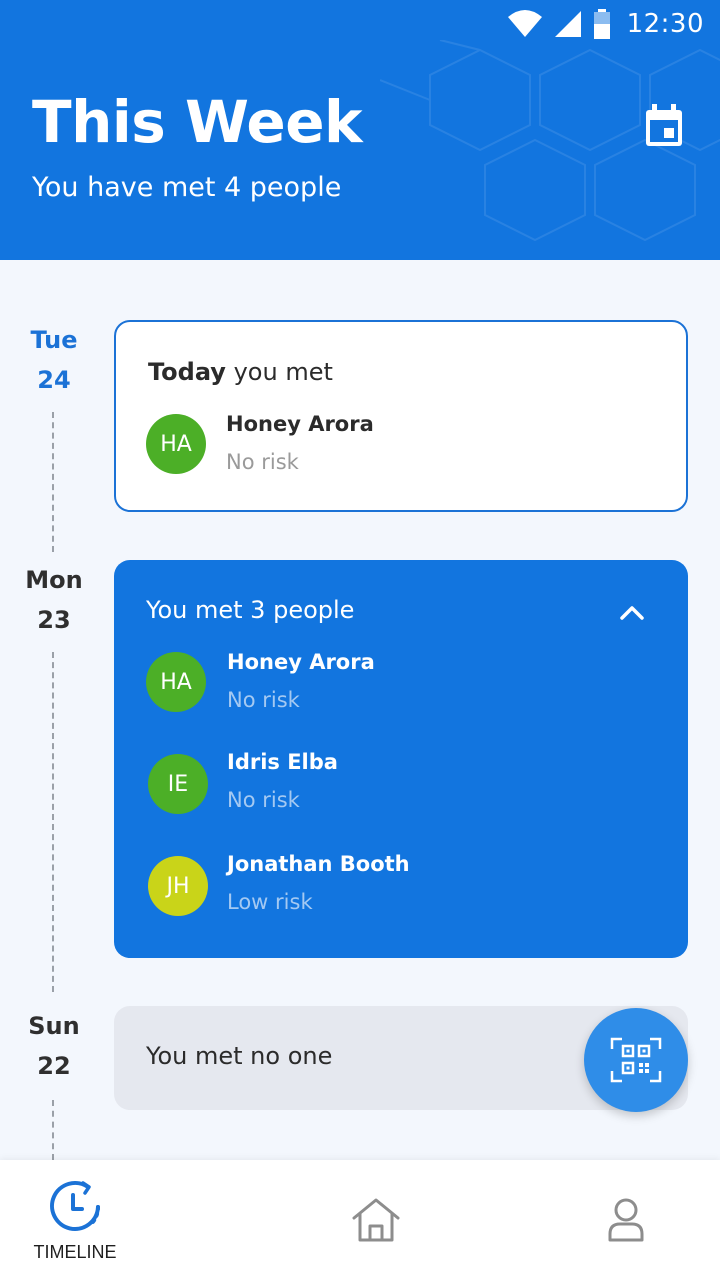  Describe the element at coordinates (54, 360) in the screenshot. I see `day-label-tue: Tue 24` at that location.